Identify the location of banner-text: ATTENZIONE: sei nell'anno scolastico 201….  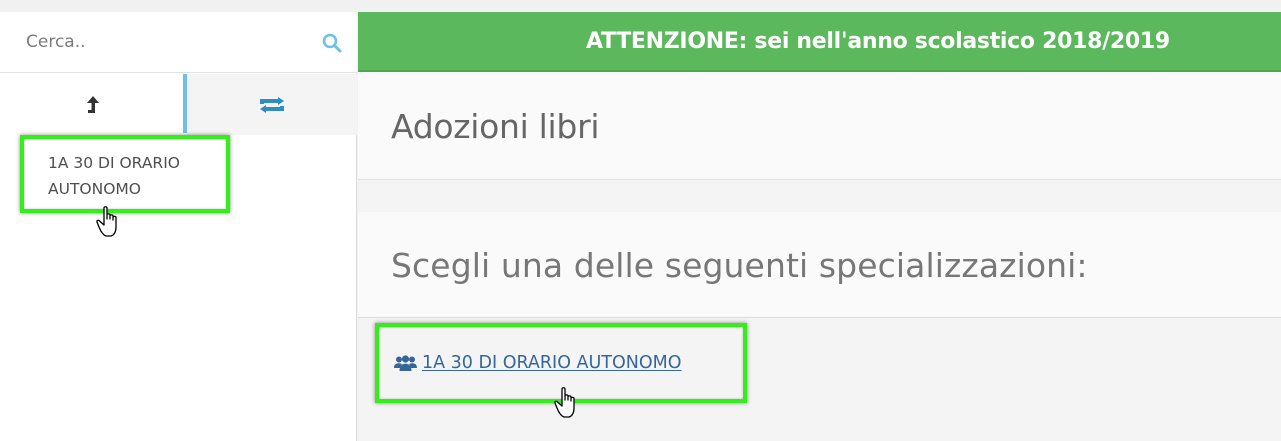
(878, 41).